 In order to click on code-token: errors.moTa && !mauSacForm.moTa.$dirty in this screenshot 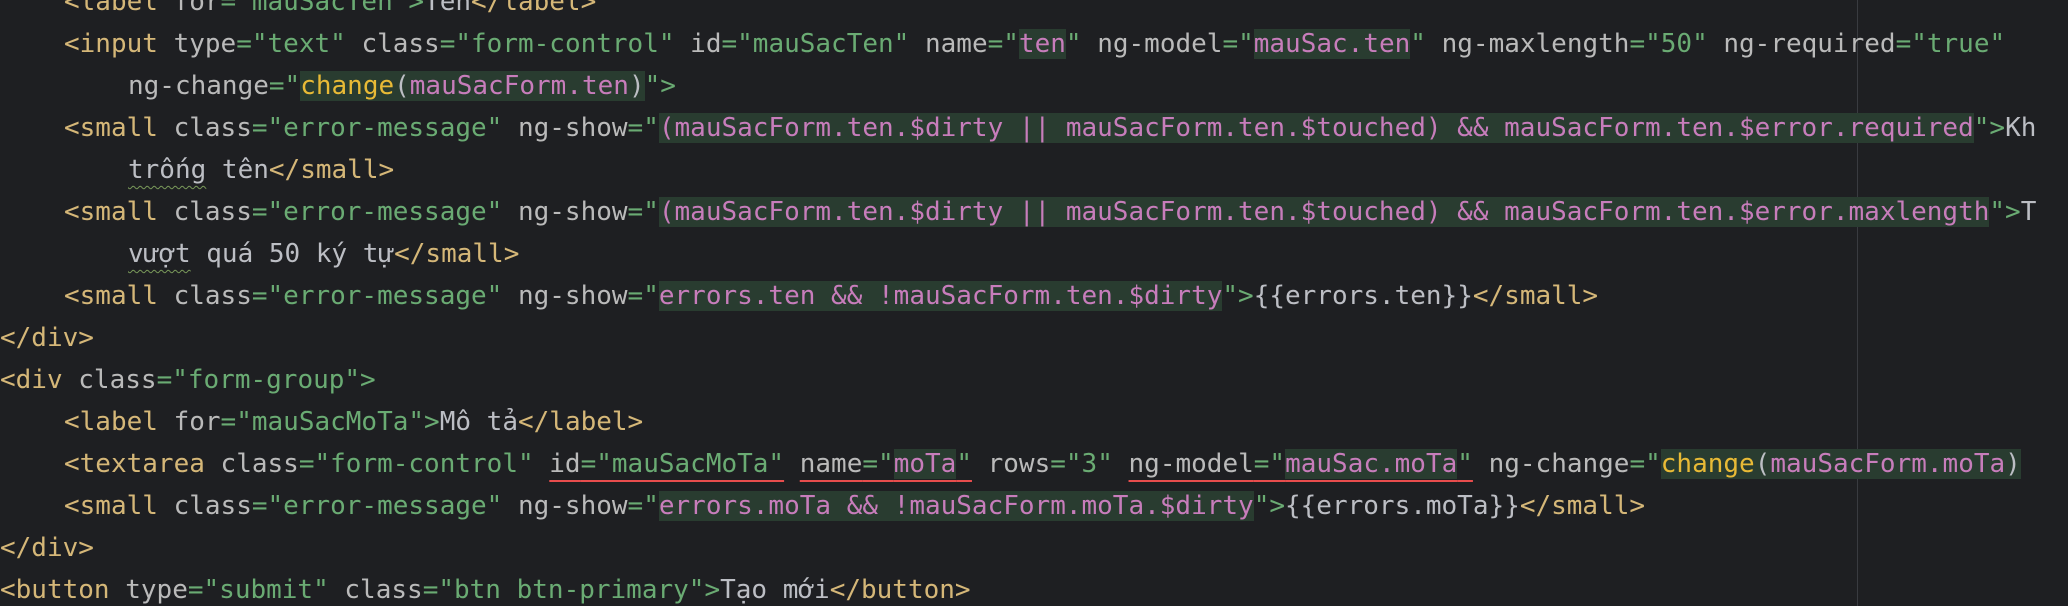, I will do `click(956, 506)`.